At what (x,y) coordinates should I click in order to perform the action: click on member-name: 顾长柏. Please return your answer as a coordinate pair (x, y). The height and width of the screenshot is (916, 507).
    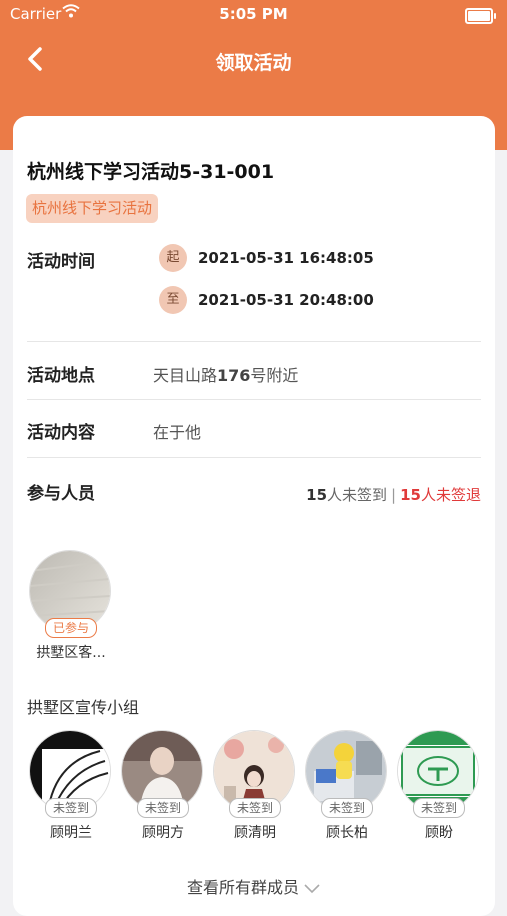
    Looking at the image, I should click on (347, 833).